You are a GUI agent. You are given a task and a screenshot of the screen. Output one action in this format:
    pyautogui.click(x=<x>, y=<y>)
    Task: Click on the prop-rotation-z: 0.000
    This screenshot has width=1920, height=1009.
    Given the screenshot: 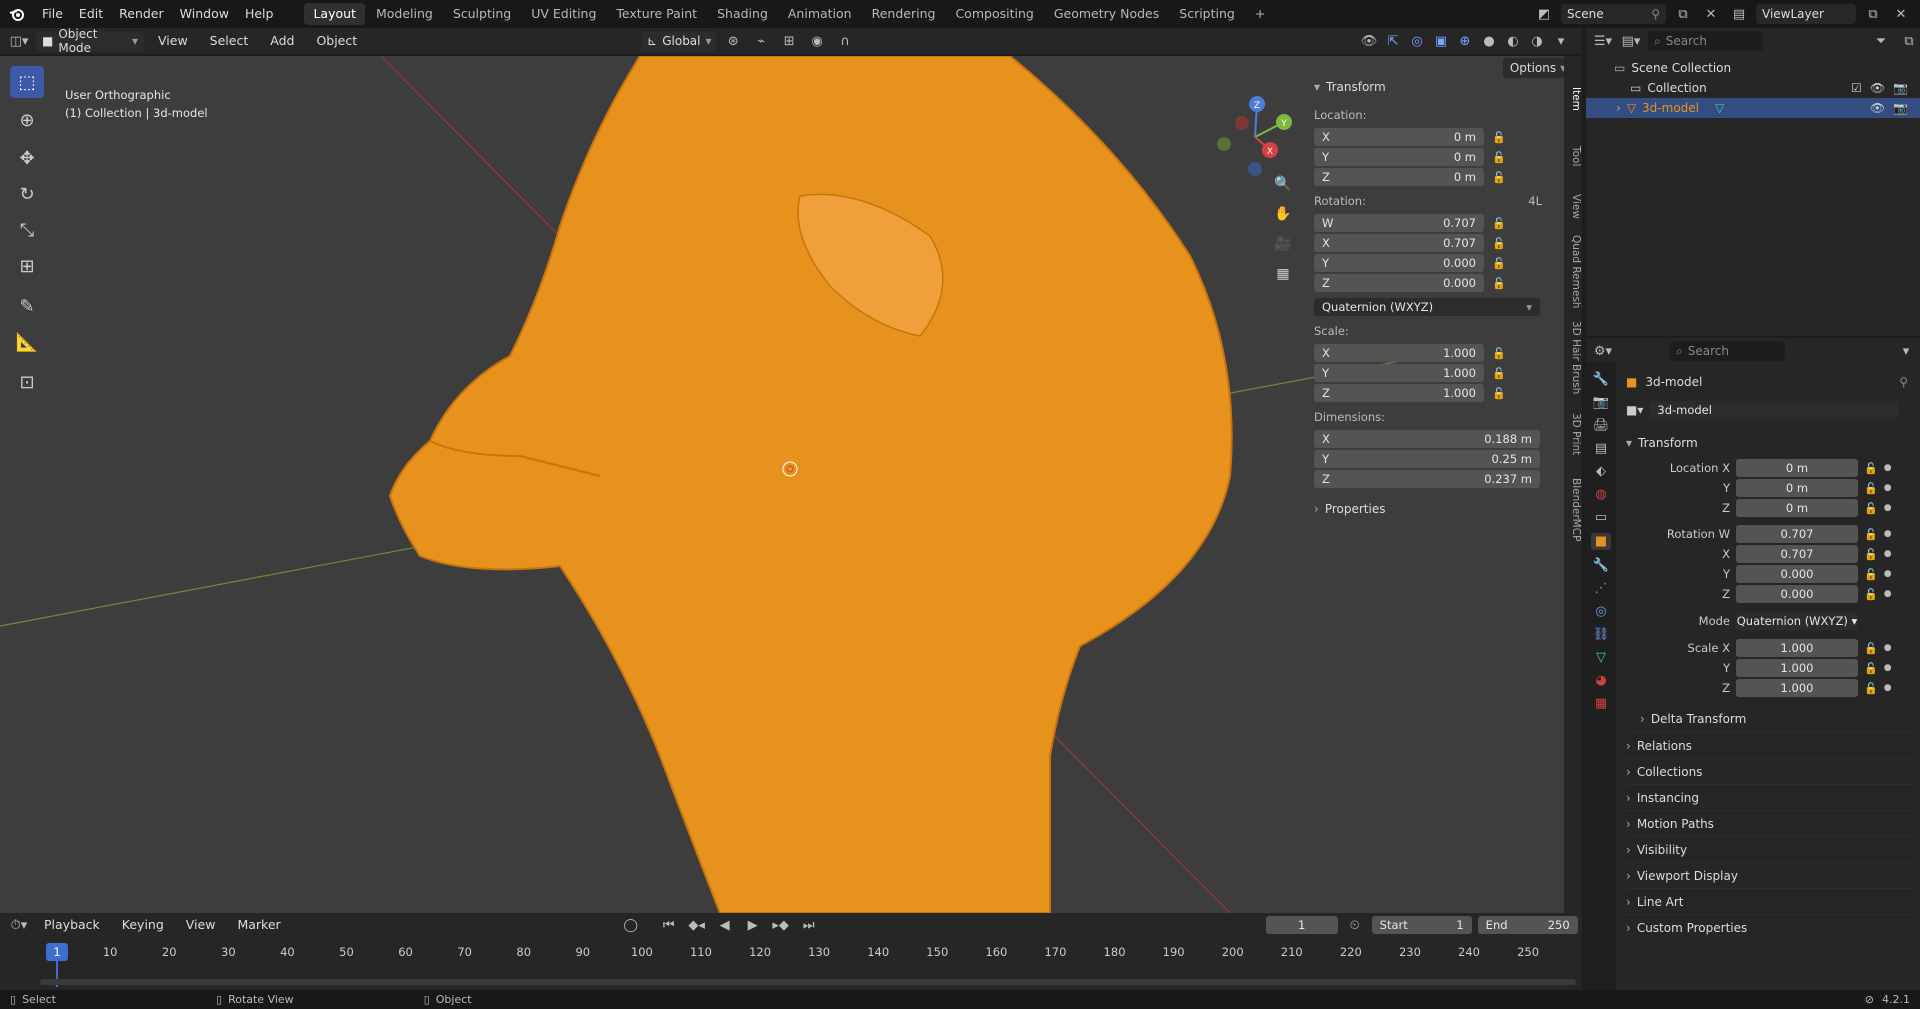 What is the action you would take?
    pyautogui.click(x=1797, y=594)
    